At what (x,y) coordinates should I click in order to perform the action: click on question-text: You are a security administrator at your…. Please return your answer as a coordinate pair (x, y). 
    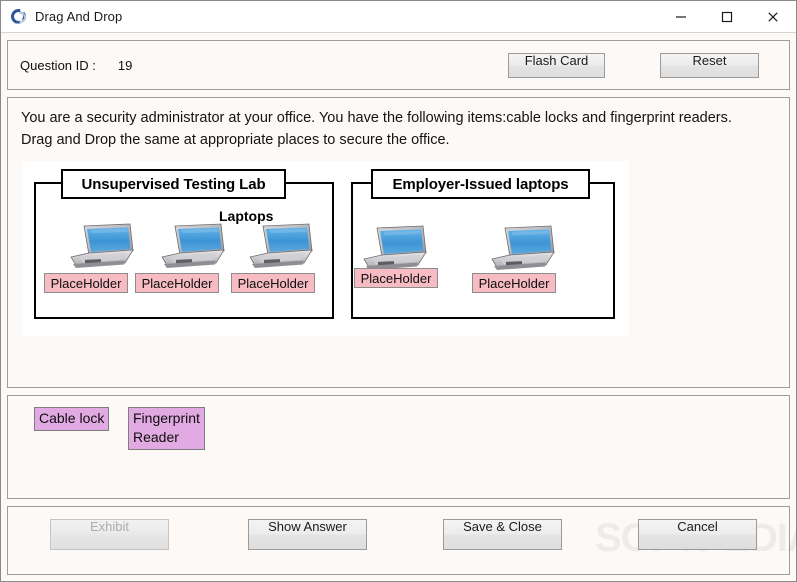
    Looking at the image, I should click on (376, 129).